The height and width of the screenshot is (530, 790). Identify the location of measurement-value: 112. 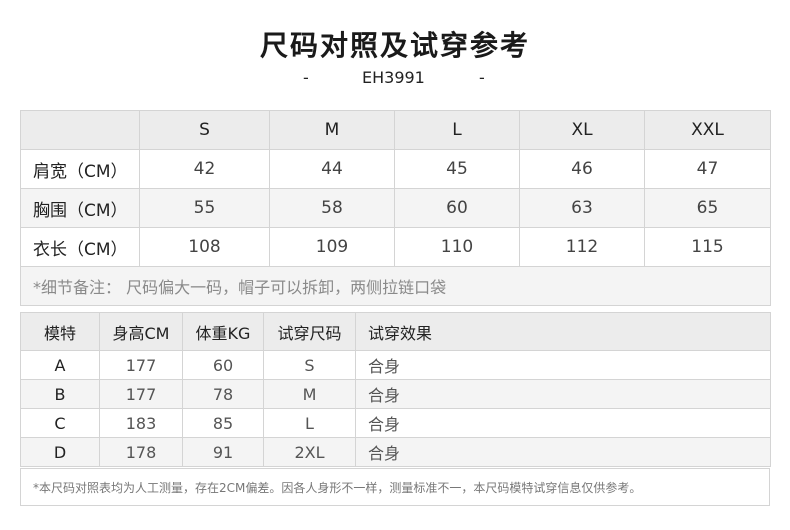
(582, 247).